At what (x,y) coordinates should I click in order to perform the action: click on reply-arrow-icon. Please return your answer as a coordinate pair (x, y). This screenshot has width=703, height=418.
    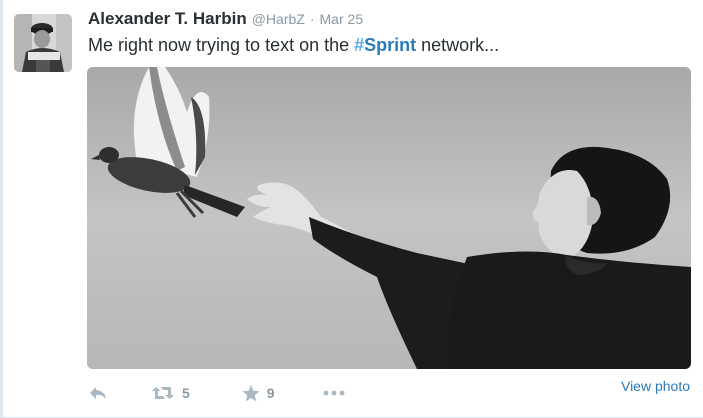
    Looking at the image, I should click on (98, 393).